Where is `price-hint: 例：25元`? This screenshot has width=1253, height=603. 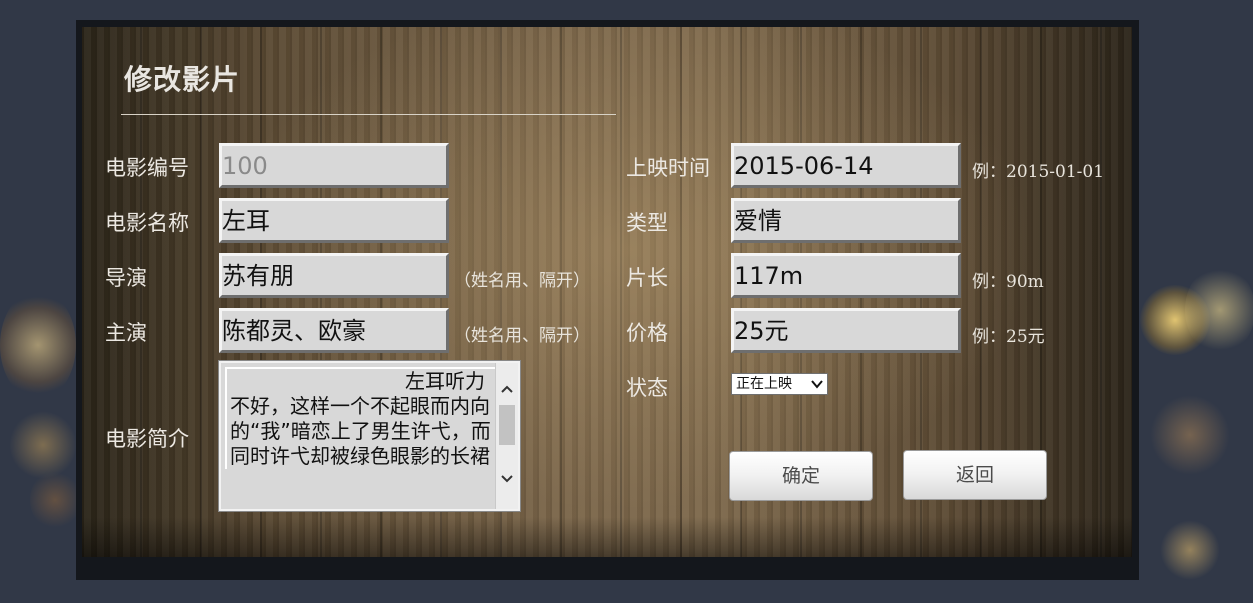
price-hint: 例：25元 is located at coordinates (1008, 337).